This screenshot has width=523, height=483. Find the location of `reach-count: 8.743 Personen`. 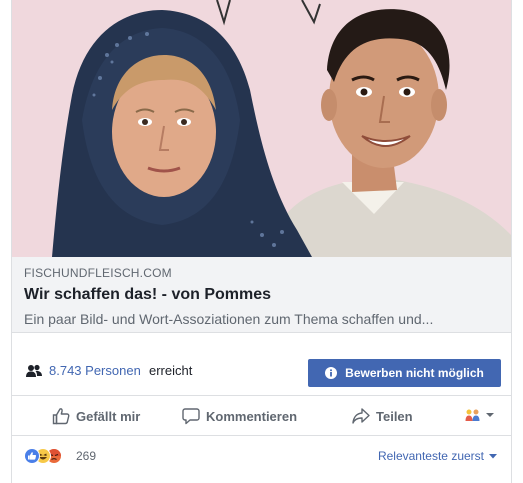

reach-count: 8.743 Personen is located at coordinates (95, 371).